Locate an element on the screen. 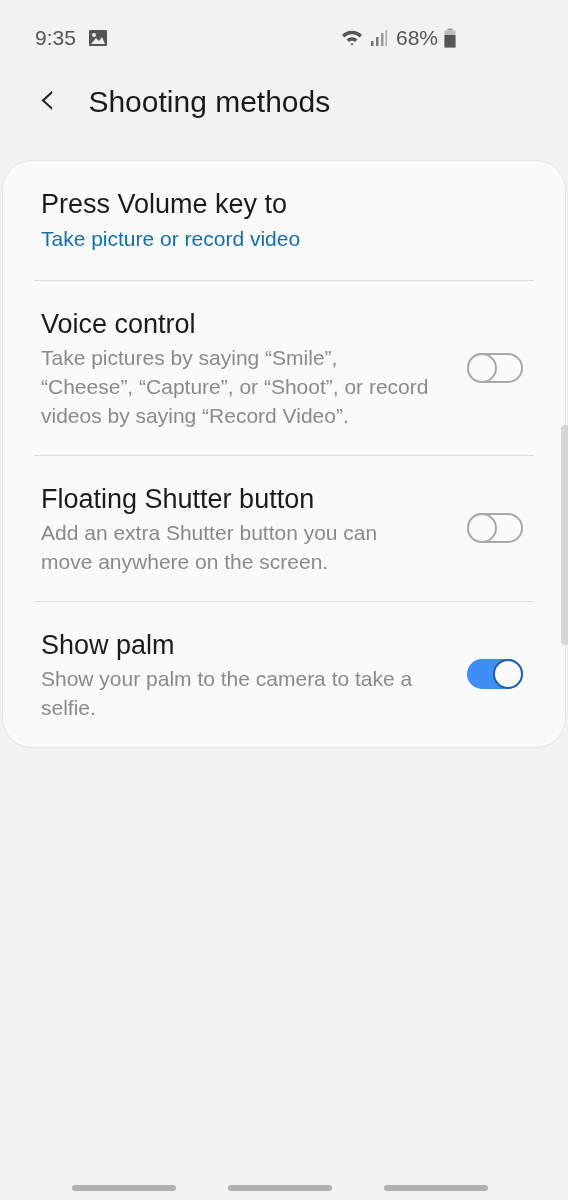 The image size is (568, 1200). setting-row: Show palm Show your palm to the camera to take a selfie. is located at coordinates (284, 674).